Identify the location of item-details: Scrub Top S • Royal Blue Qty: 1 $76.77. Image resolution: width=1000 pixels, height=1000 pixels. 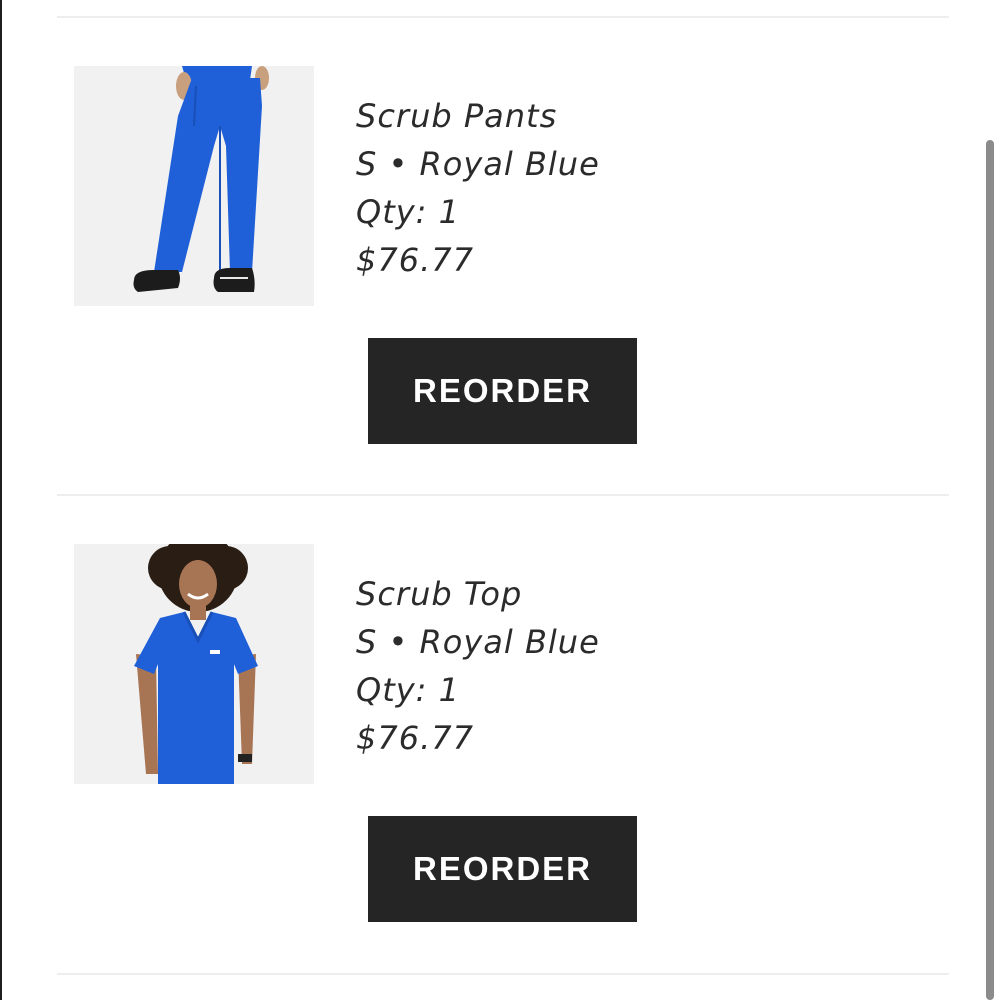
(566, 666).